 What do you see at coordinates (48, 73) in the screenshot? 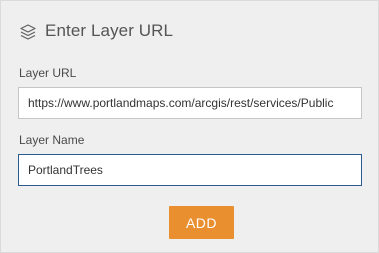
I see `layer-url-label: Layer URL` at bounding box center [48, 73].